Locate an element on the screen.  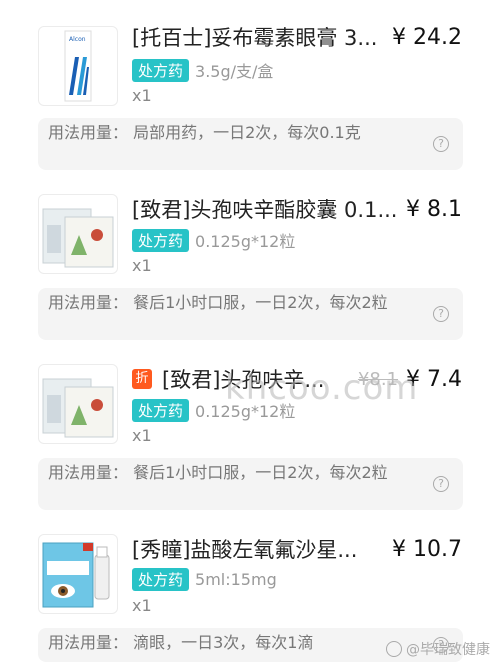
logo-icon is located at coordinates (394, 649).